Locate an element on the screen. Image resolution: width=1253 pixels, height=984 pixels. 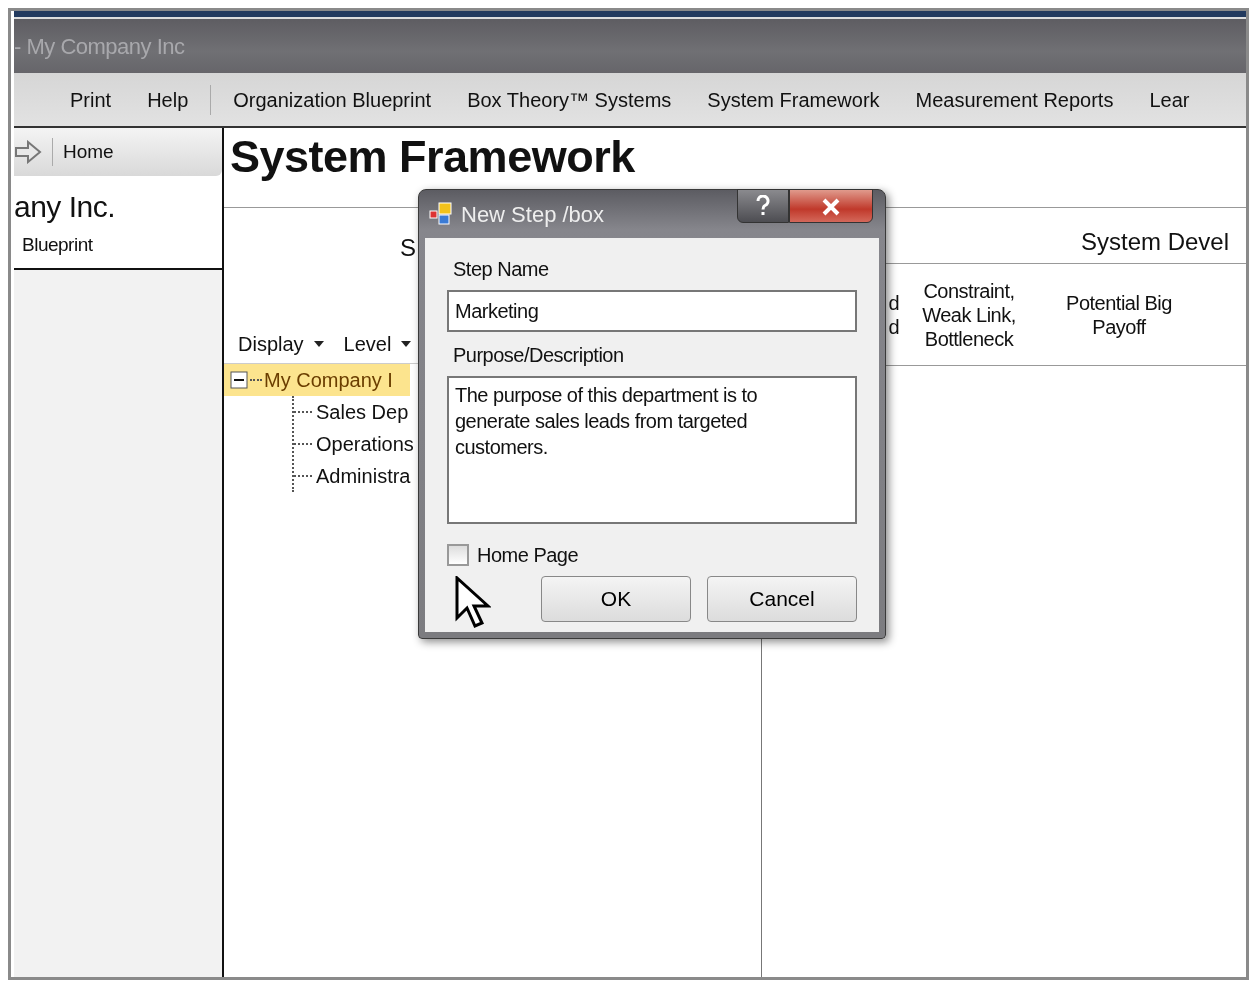
question-icon is located at coordinates (763, 206).